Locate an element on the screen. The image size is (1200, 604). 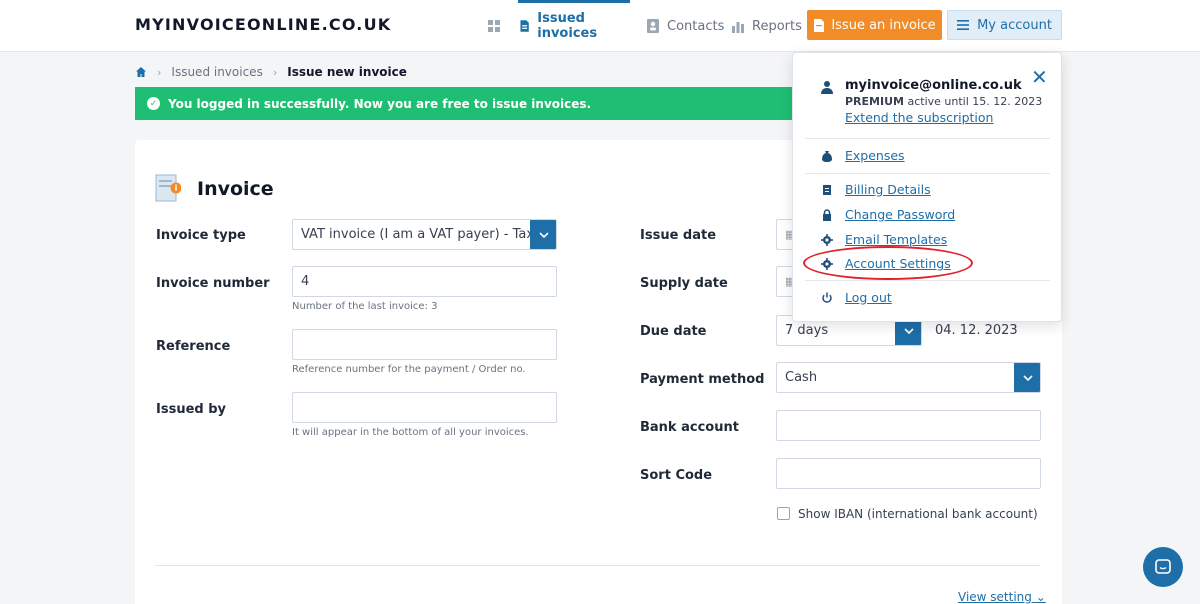
section-divider is located at coordinates (597, 565).